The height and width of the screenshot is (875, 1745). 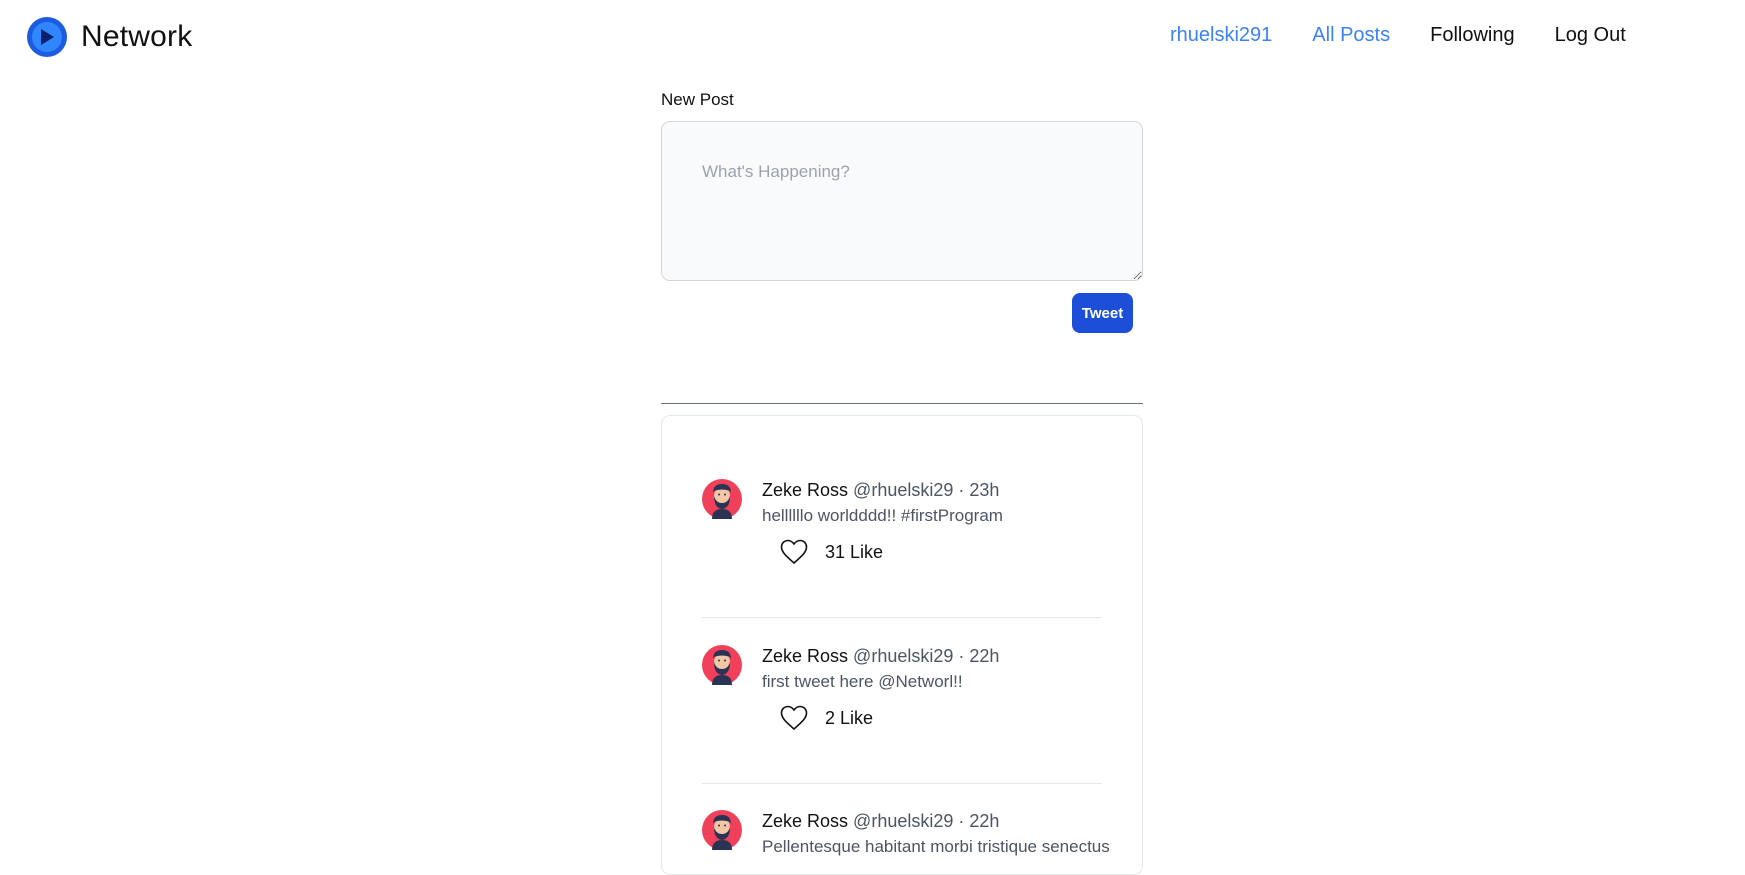 I want to click on brand-link: Network, so click(x=109, y=37).